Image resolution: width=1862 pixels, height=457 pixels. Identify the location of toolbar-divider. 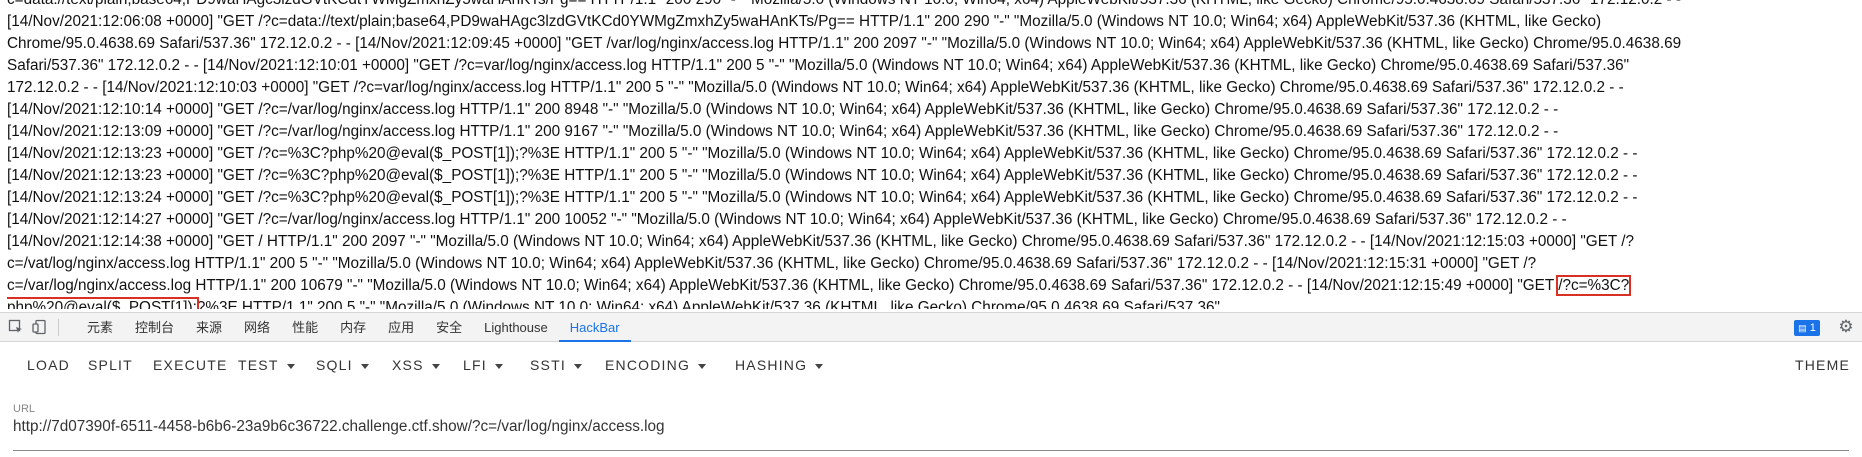
(58, 327).